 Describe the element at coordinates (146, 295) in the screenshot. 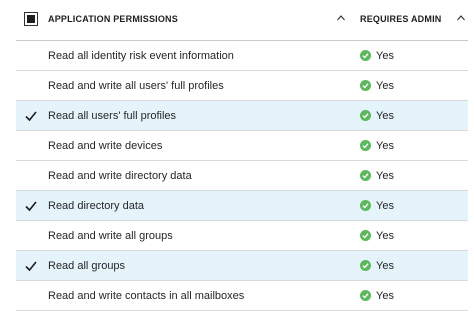

I see `permission-name: Read and write contacts in all mailboxes` at that location.